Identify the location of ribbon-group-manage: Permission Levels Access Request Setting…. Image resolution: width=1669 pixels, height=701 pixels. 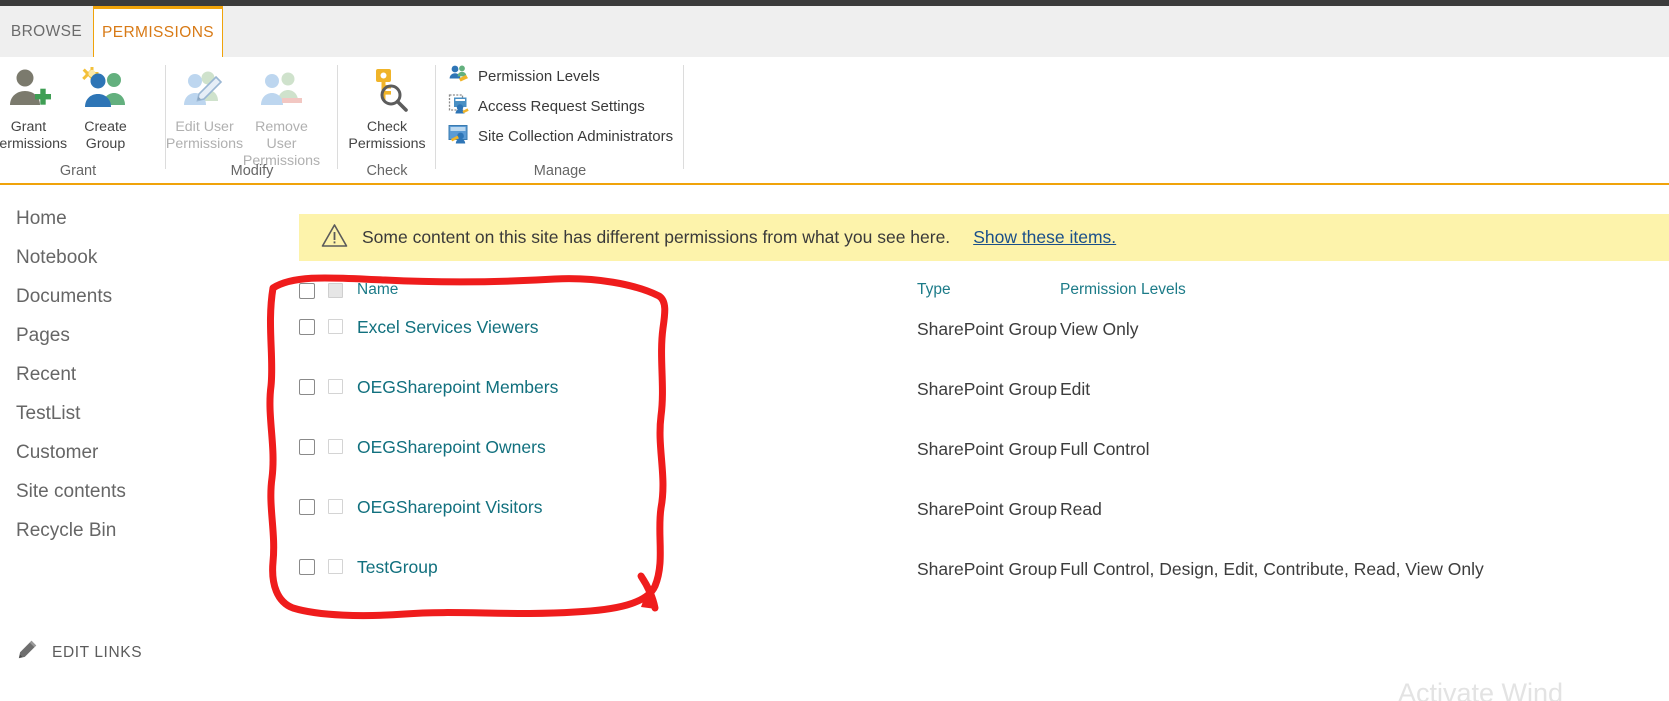
(560, 120).